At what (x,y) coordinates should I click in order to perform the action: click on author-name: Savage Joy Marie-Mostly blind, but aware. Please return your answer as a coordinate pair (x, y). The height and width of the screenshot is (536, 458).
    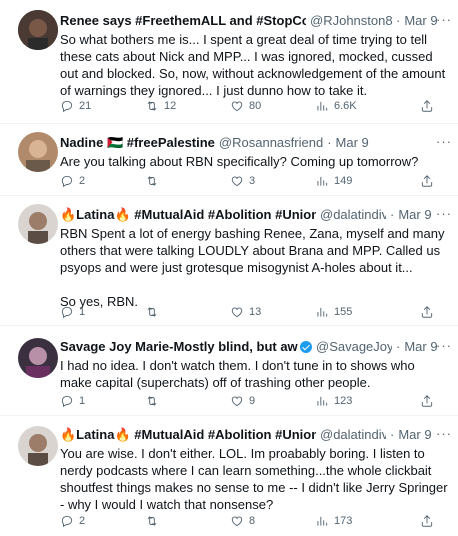
    Looking at the image, I should click on (179, 347).